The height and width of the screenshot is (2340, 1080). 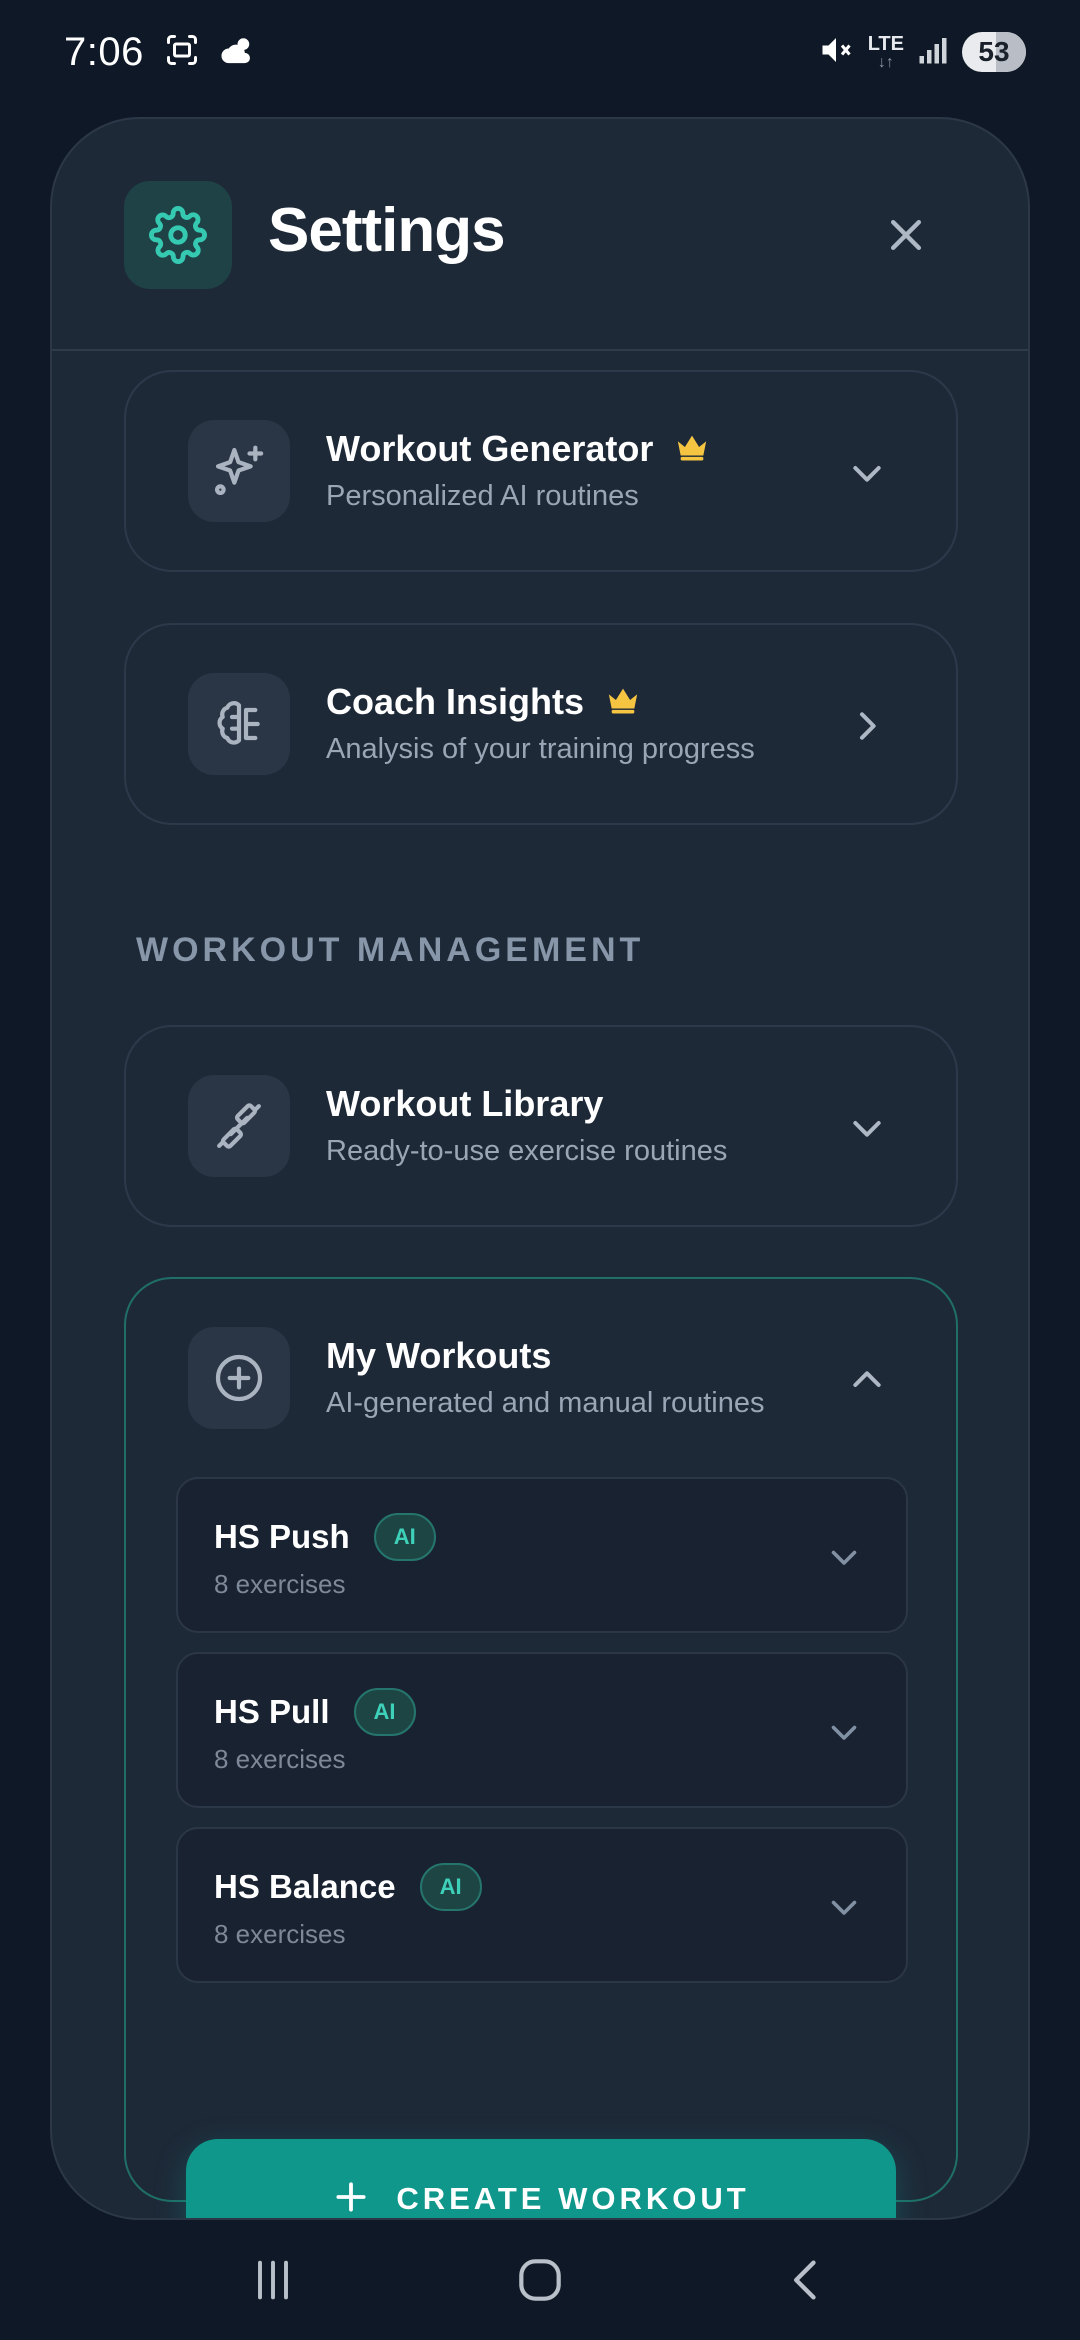 What do you see at coordinates (482, 496) in the screenshot?
I see `card-subtitle: Personalized AI routines` at bounding box center [482, 496].